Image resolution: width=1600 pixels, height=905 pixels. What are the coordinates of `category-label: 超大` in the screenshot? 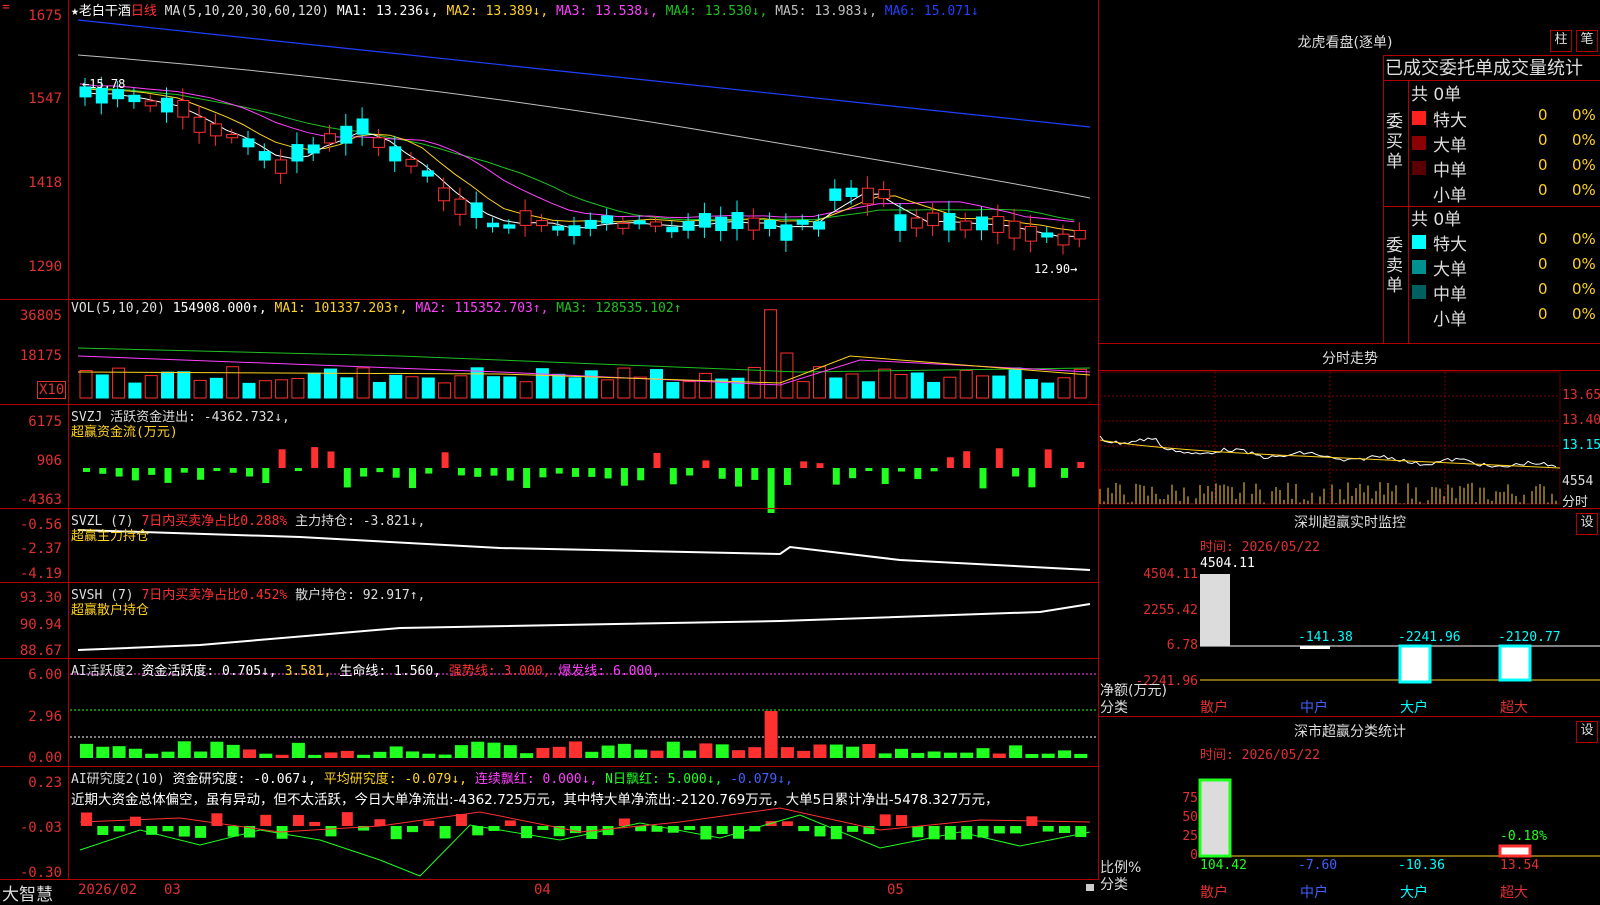 It's located at (1514, 708).